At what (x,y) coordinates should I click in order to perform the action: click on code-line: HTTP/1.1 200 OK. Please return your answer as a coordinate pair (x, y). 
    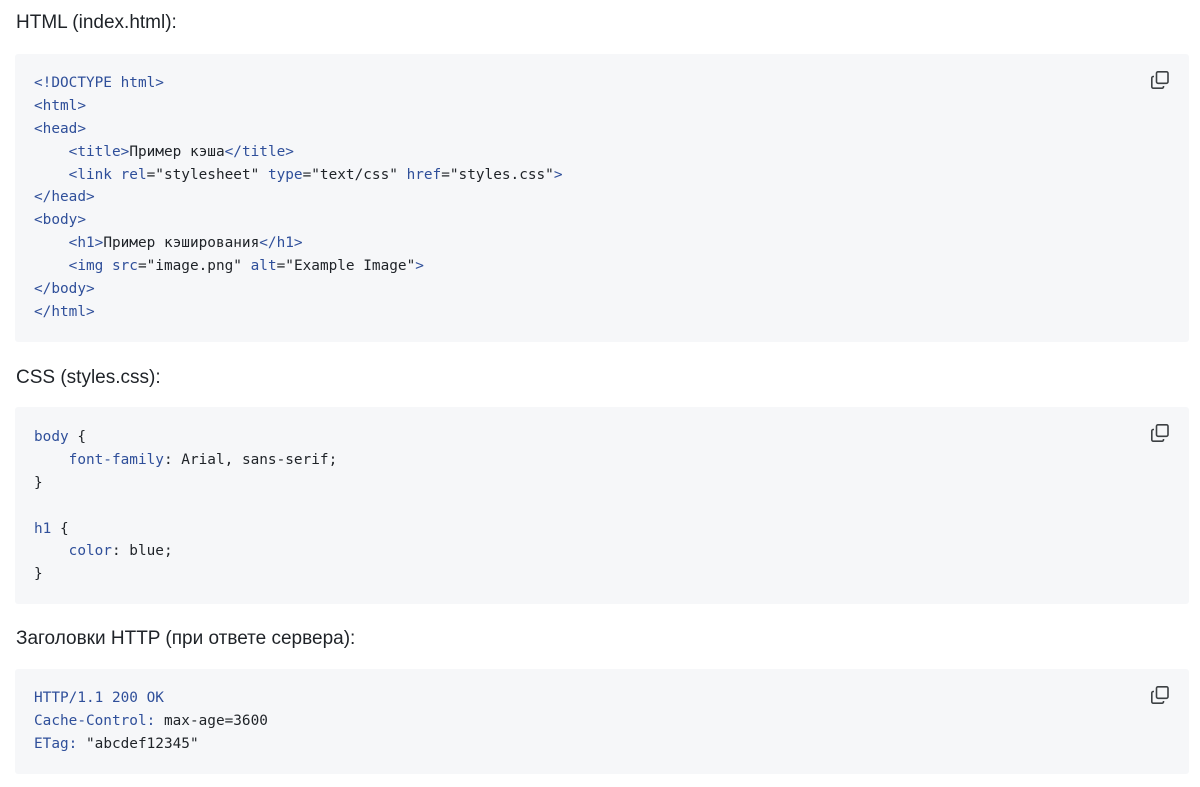
    Looking at the image, I should click on (151, 698).